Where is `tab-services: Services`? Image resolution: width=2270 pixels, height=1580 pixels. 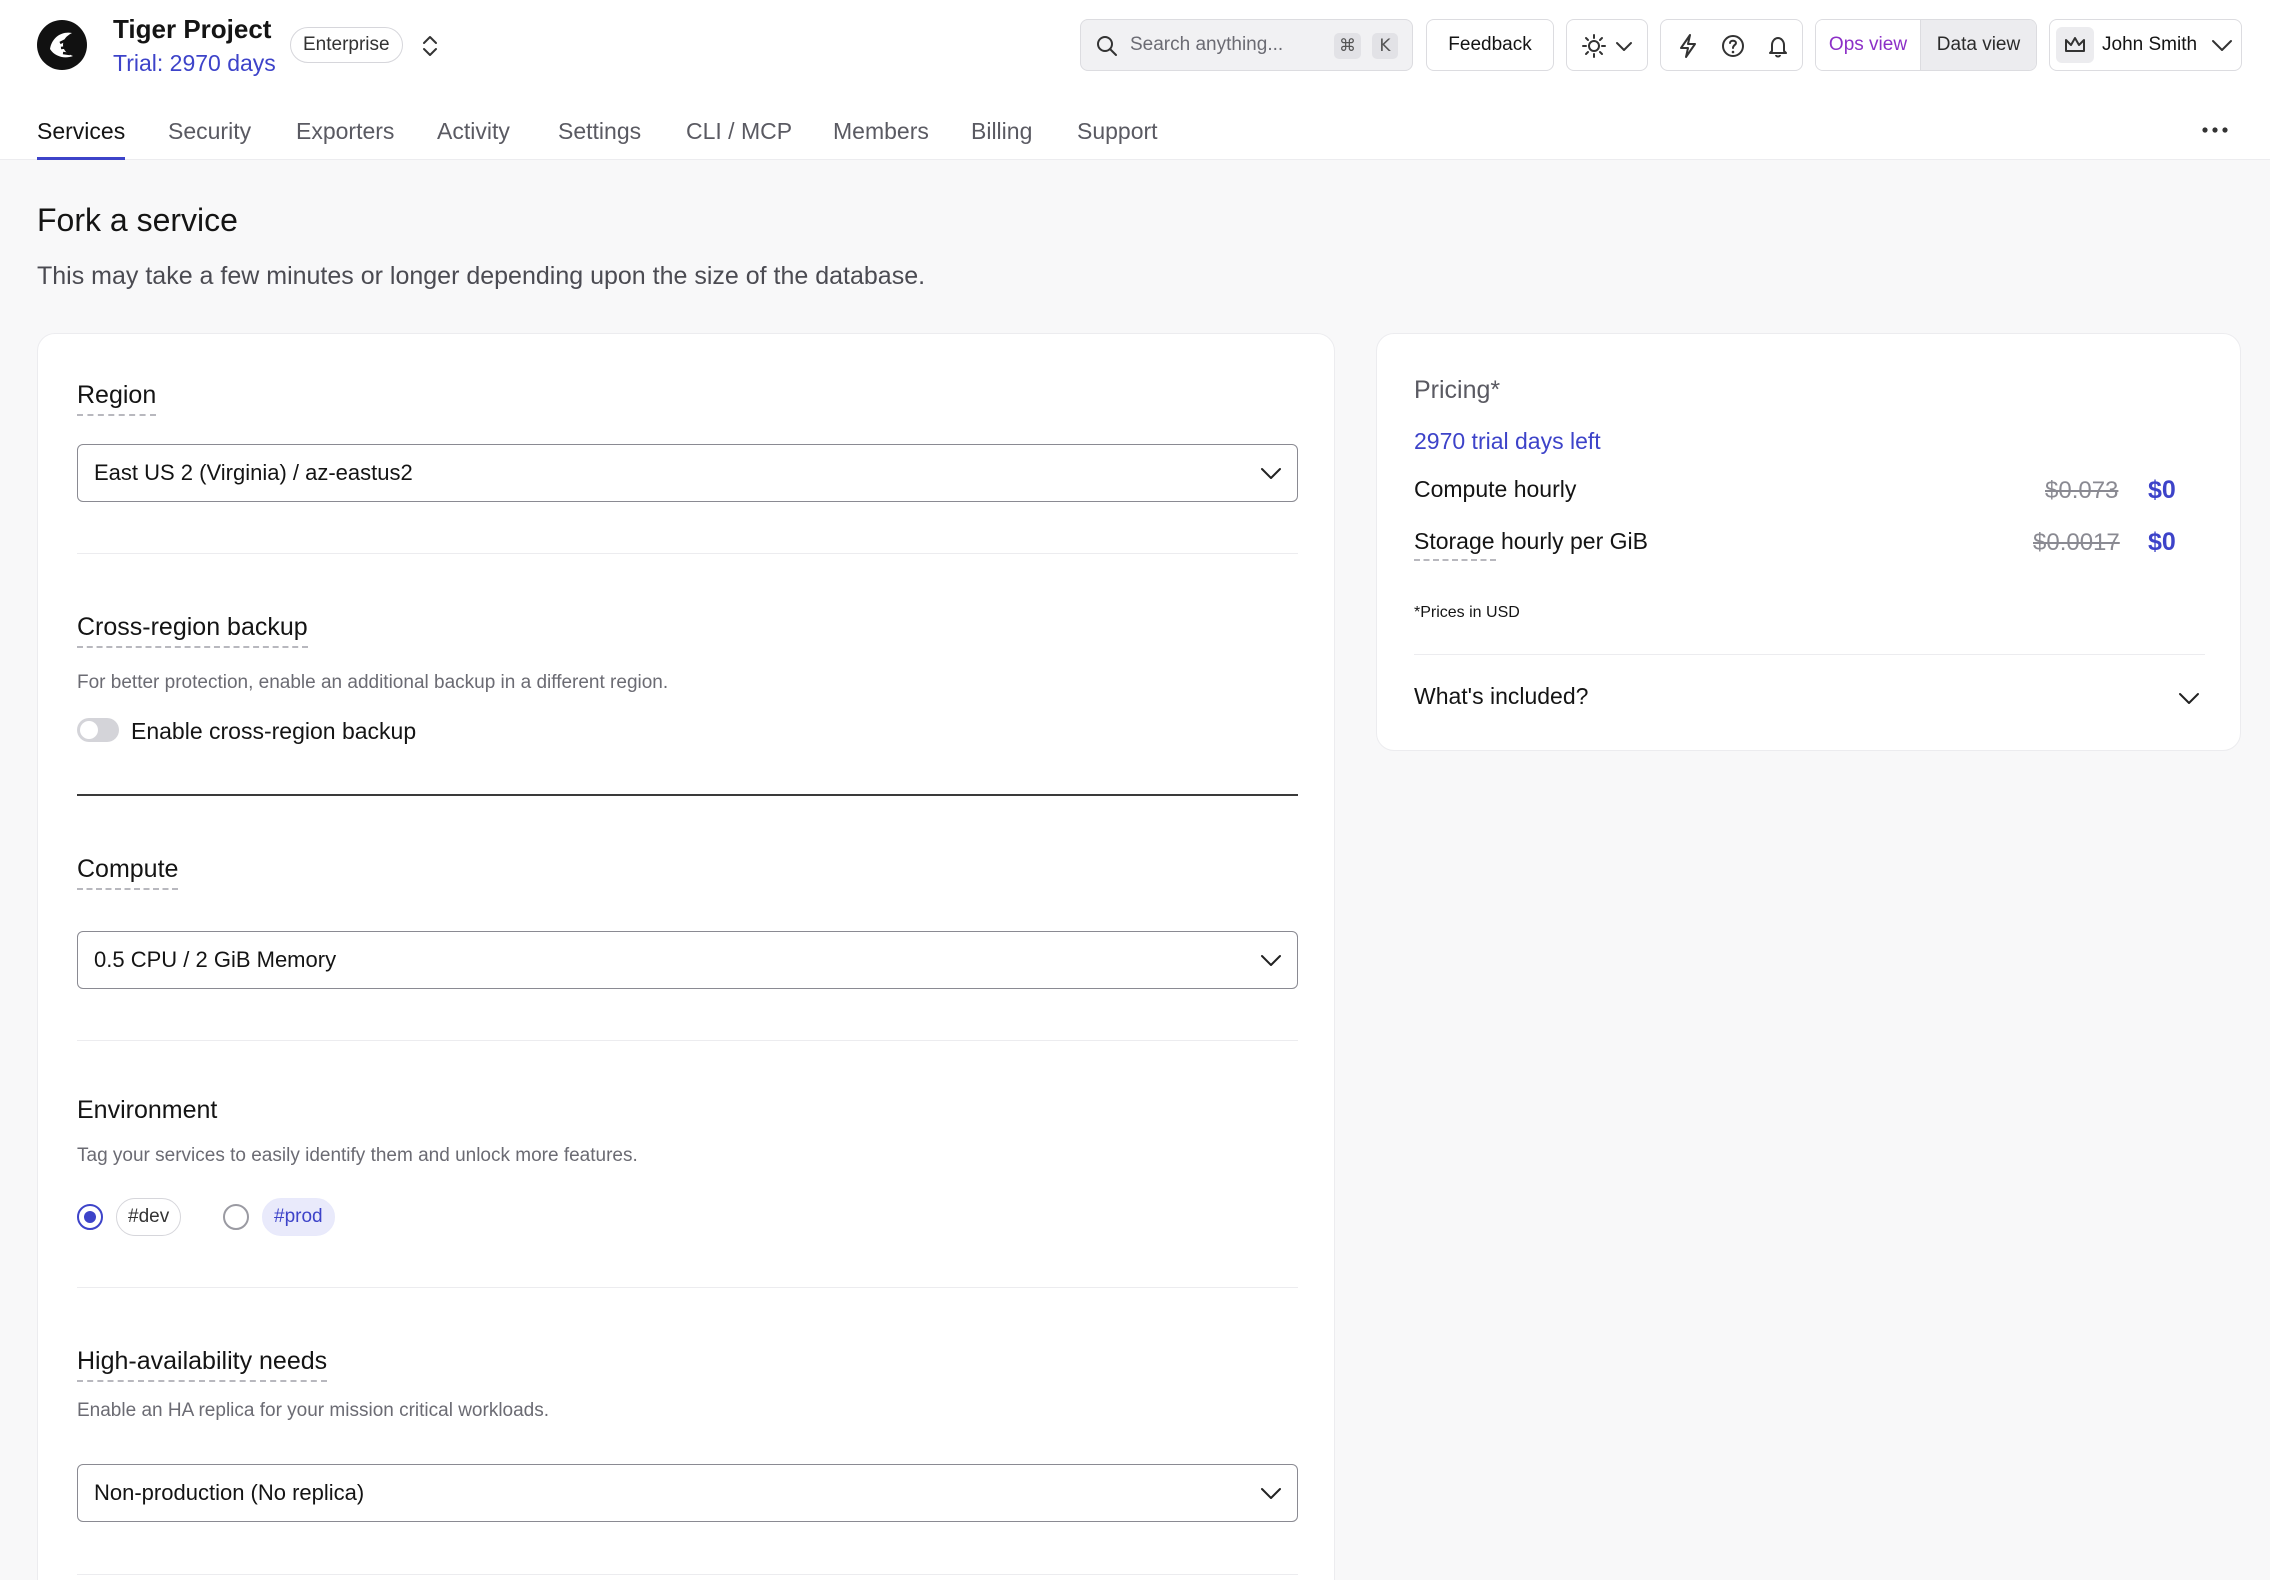 tab-services: Services is located at coordinates (81, 139).